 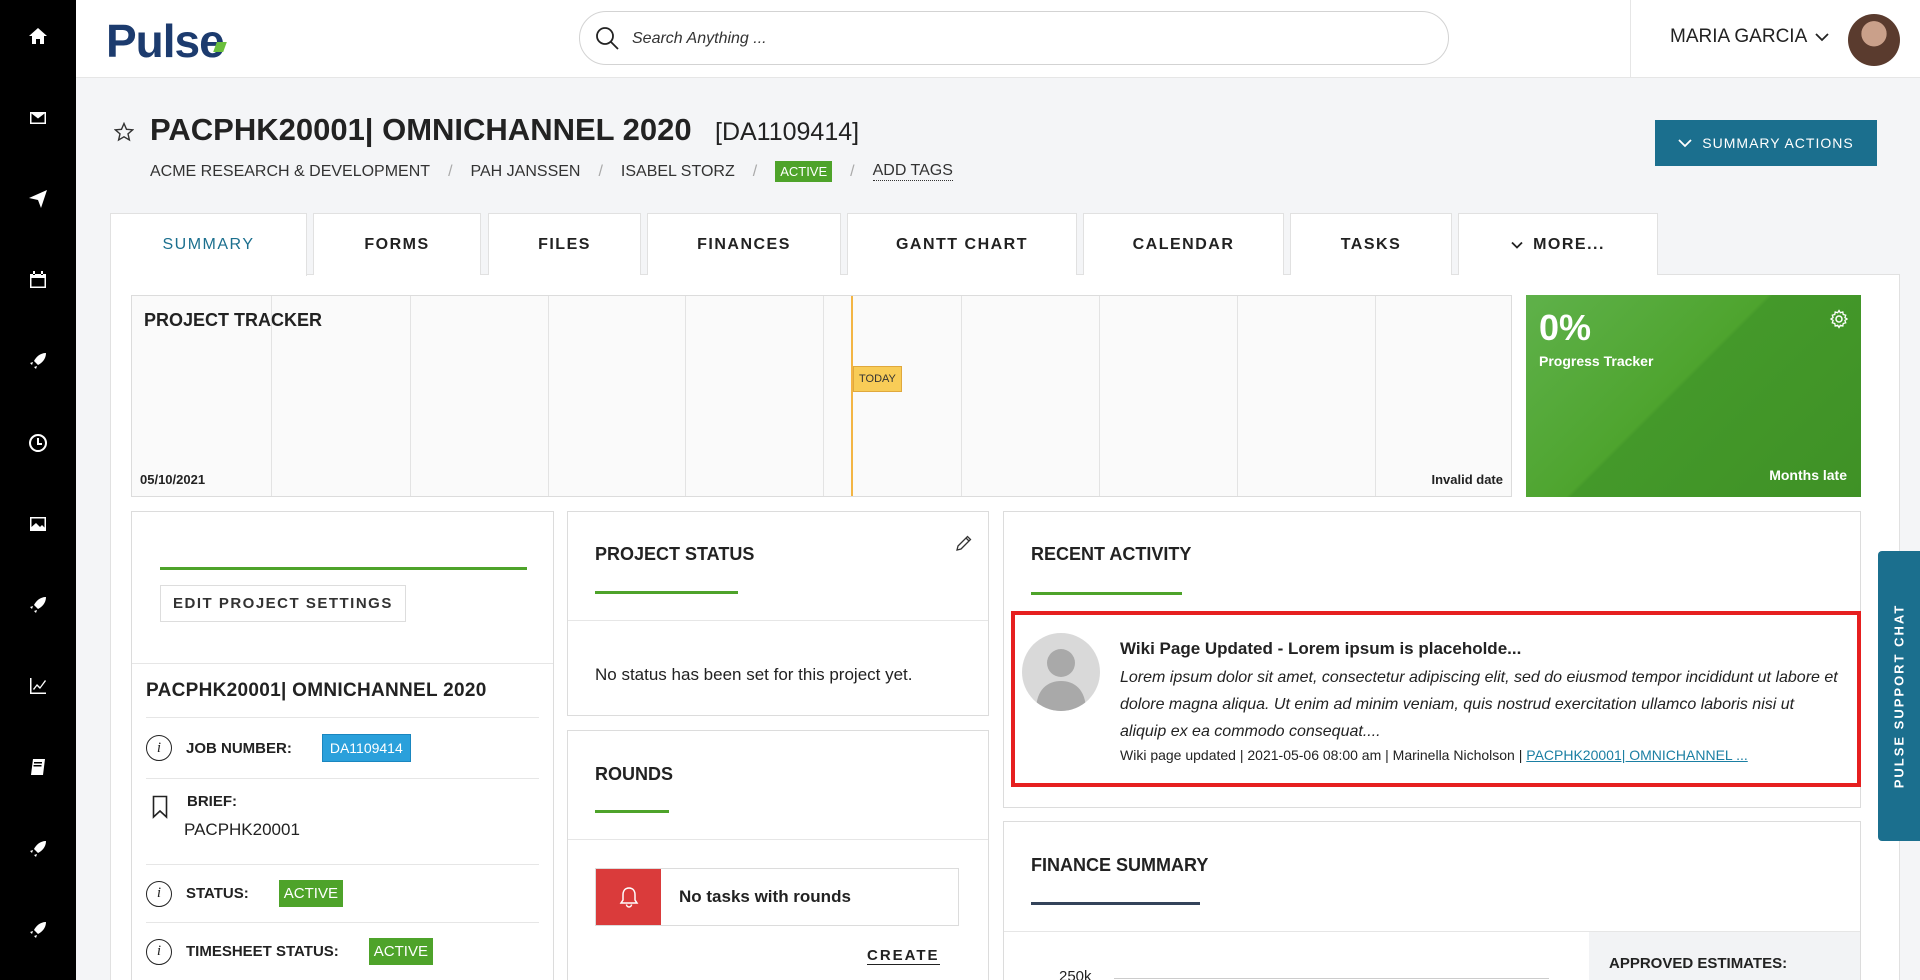 I want to click on user-menu: MARIA GARCIA, so click(x=1749, y=37).